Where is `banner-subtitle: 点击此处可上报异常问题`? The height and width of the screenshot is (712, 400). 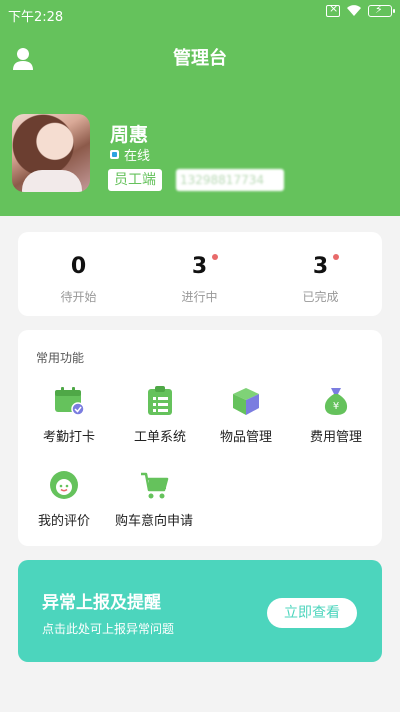
banner-subtitle: 点击此处可上报异常问题 is located at coordinates (108, 629).